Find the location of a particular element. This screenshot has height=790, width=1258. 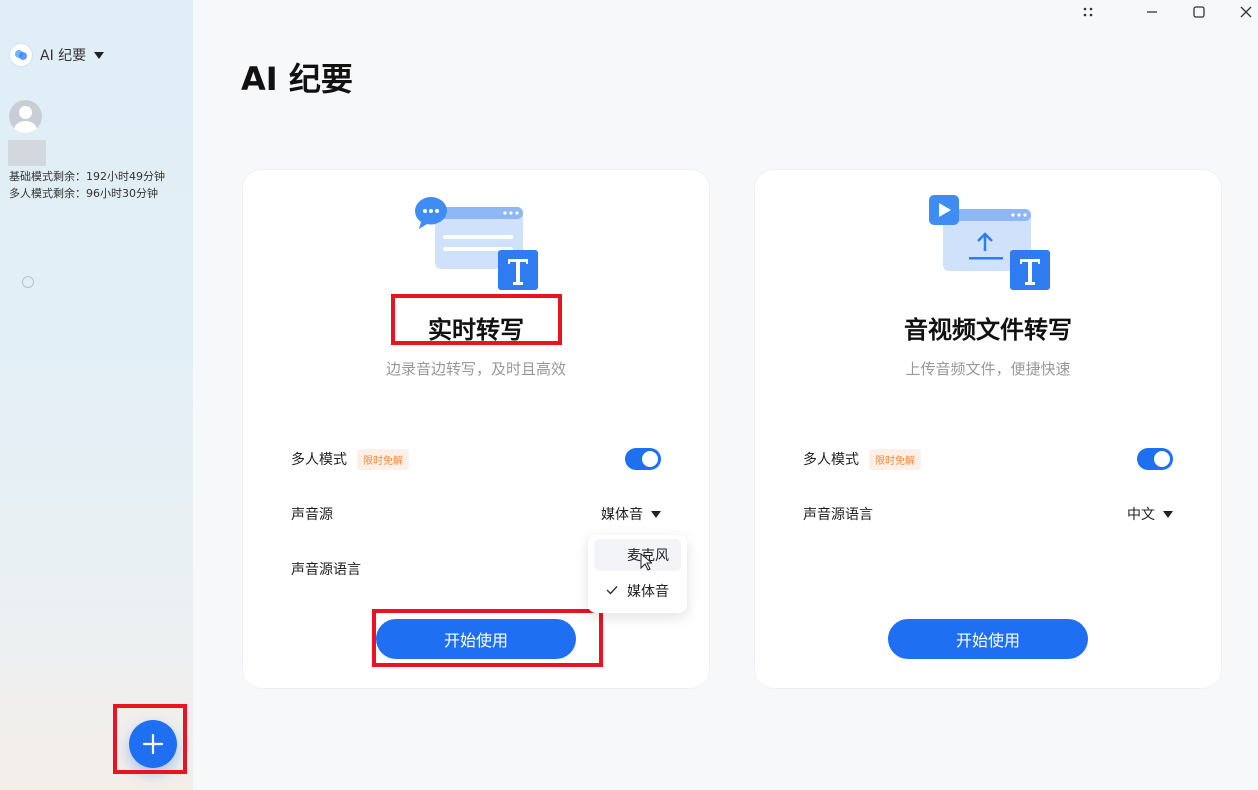

source-label: 声音源 is located at coordinates (312, 515).